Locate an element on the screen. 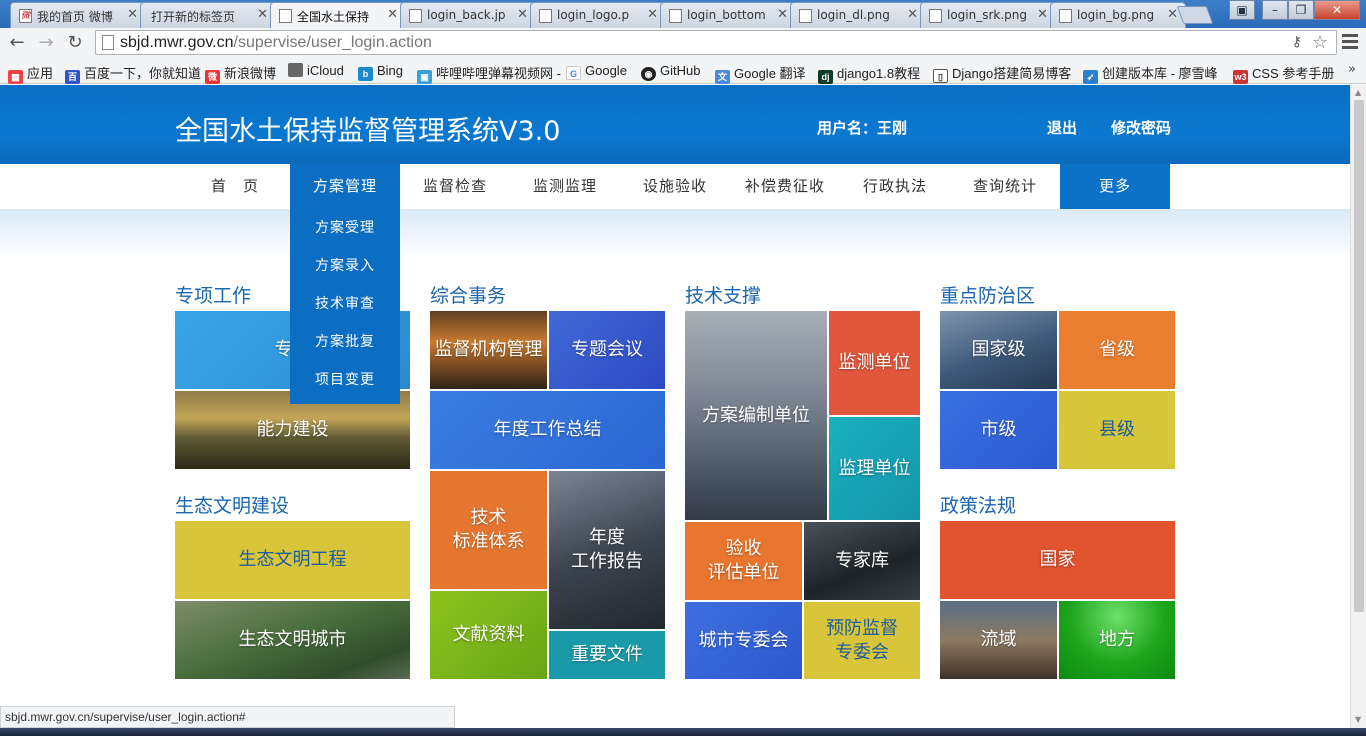 This screenshot has height=736, width=1366. tile-annual-summary: 年度工作总结 is located at coordinates (547, 430).